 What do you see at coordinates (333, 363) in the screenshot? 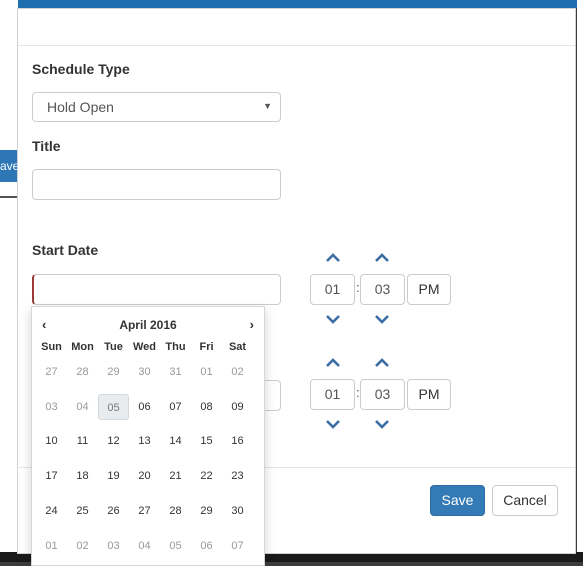
I see `end-hour-up-chevron-icon` at bounding box center [333, 363].